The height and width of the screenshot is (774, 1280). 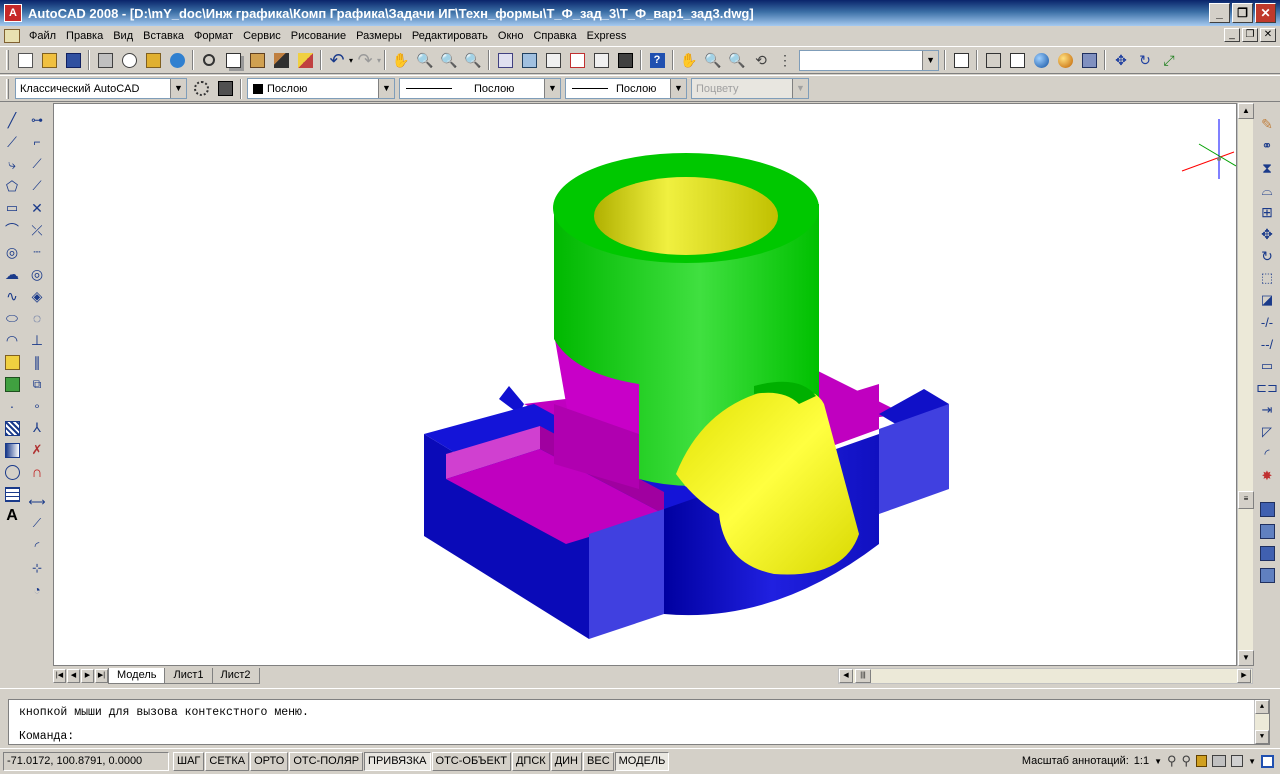 What do you see at coordinates (262, 36) in the screenshot?
I see `menu-tools: Сервис` at bounding box center [262, 36].